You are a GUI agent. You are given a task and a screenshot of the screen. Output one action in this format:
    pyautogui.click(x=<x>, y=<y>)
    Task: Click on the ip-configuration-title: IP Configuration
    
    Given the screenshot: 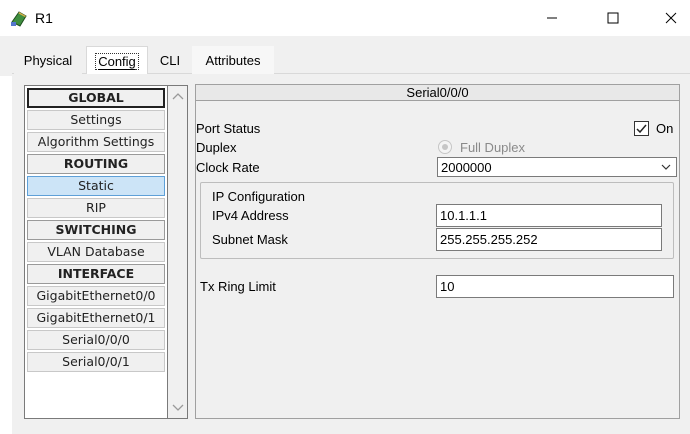 What is the action you would take?
    pyautogui.click(x=258, y=196)
    